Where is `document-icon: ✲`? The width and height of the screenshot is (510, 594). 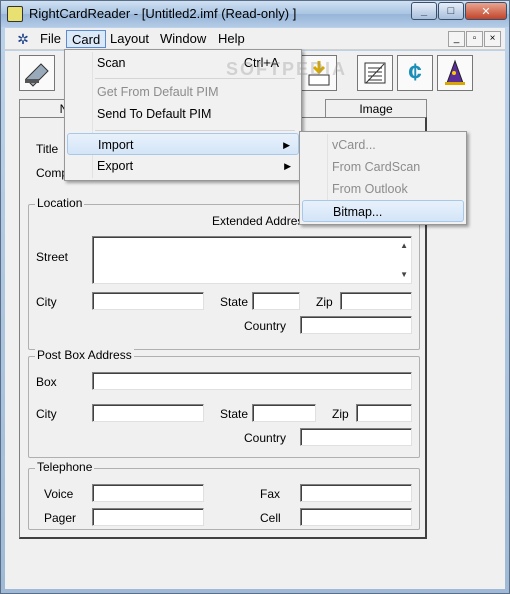 document-icon: ✲ is located at coordinates (23, 39).